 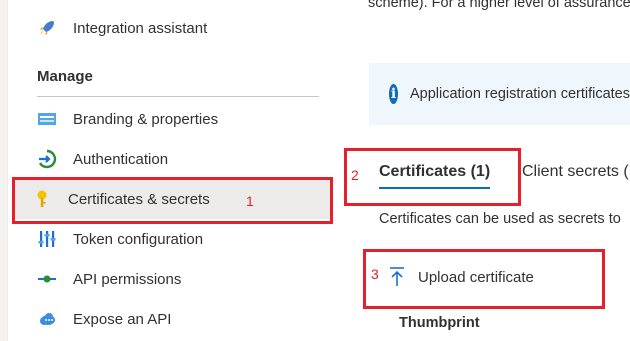 What do you see at coordinates (393, 94) in the screenshot?
I see `info-icon: i` at bounding box center [393, 94].